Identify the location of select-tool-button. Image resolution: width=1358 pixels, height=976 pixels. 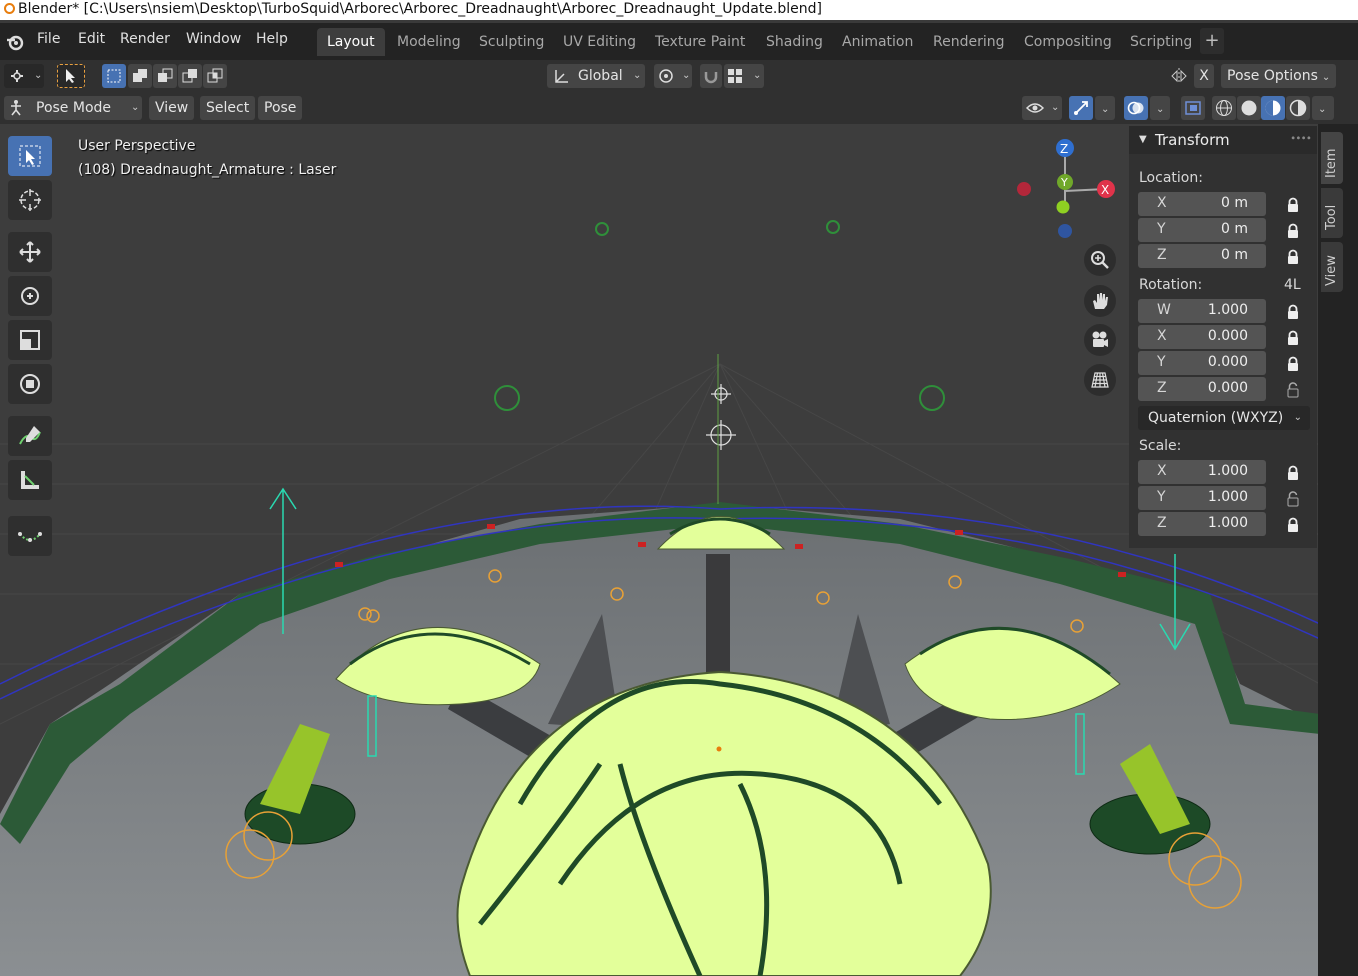
(71, 76).